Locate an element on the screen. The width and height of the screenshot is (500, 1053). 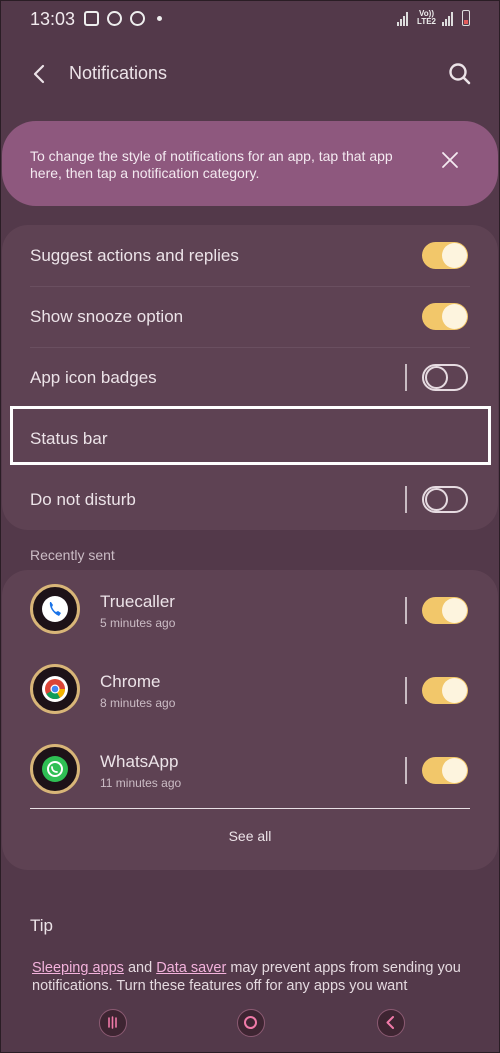
chevron-left-icon is located at coordinates (39, 74).